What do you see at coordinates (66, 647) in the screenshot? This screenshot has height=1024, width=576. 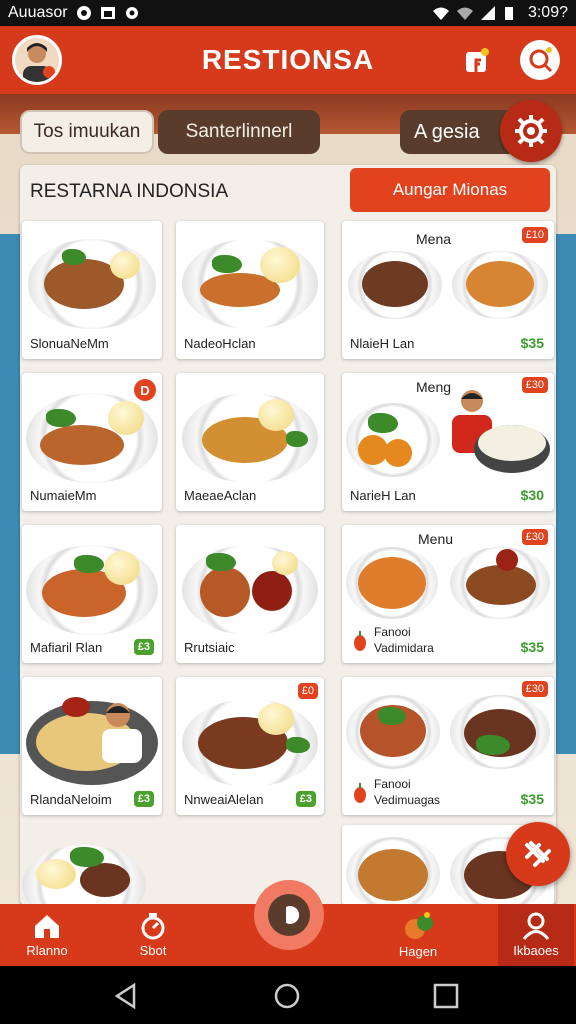 I see `dish-name: Mafiaril Rlan` at bounding box center [66, 647].